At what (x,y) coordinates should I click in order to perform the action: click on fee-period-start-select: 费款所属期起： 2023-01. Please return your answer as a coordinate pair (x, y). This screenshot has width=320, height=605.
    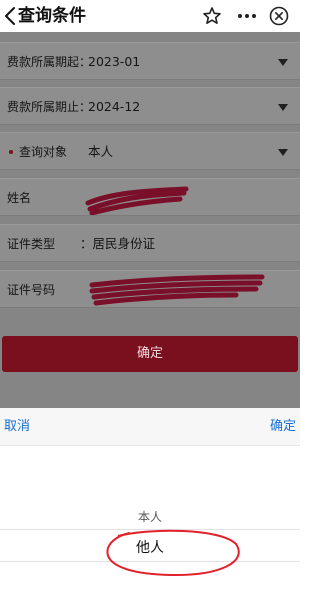
    Looking at the image, I should click on (150, 61).